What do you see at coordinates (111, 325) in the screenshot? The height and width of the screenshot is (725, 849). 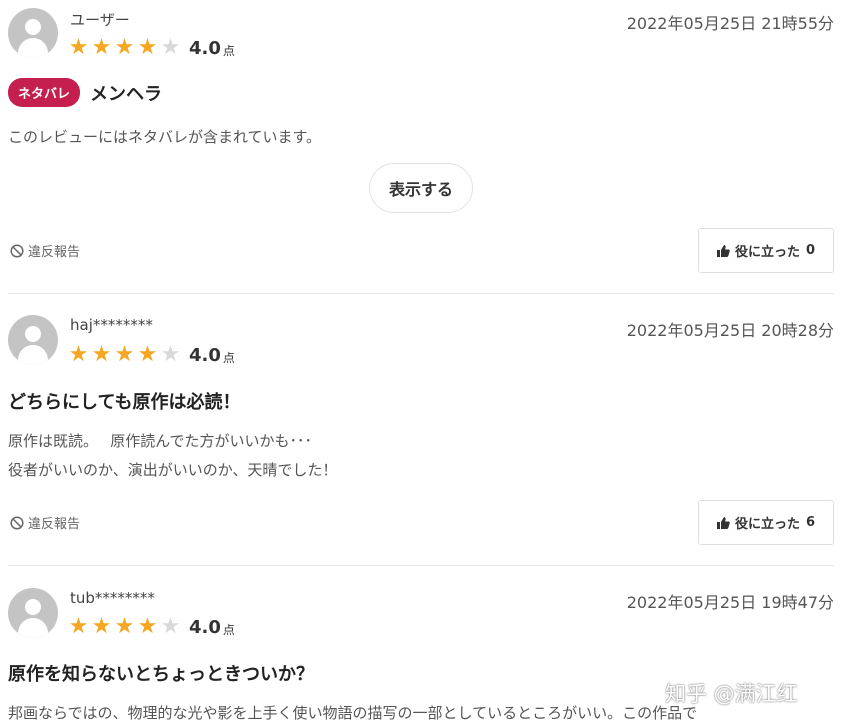 I see `username: haj********` at bounding box center [111, 325].